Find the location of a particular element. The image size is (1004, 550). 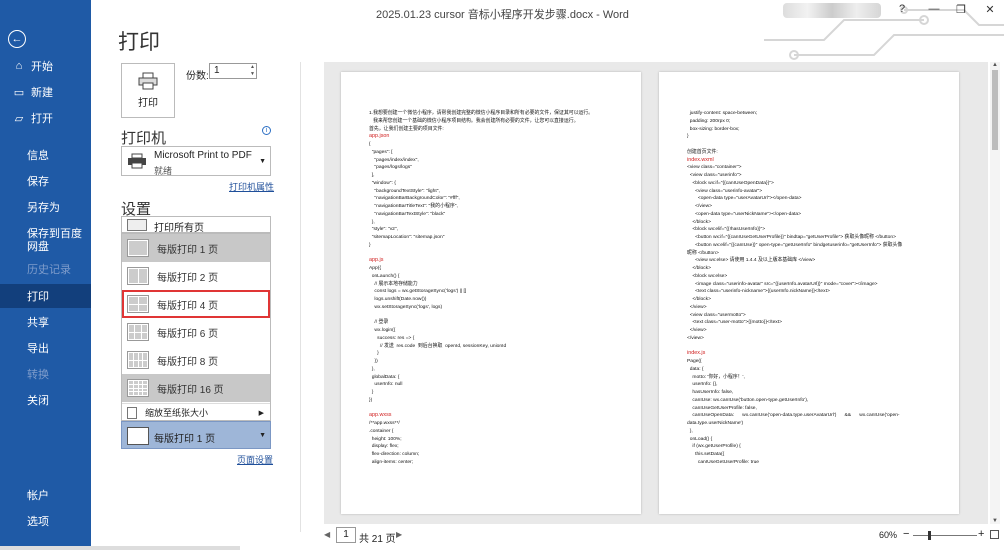

pages-icon is located at coordinates (137, 225).